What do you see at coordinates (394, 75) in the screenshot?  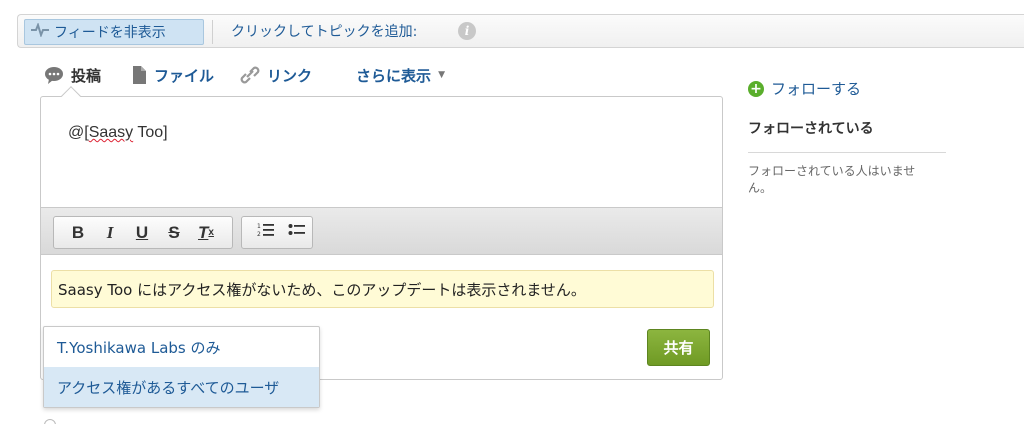 I see `more-tabs-label: さらに表示` at bounding box center [394, 75].